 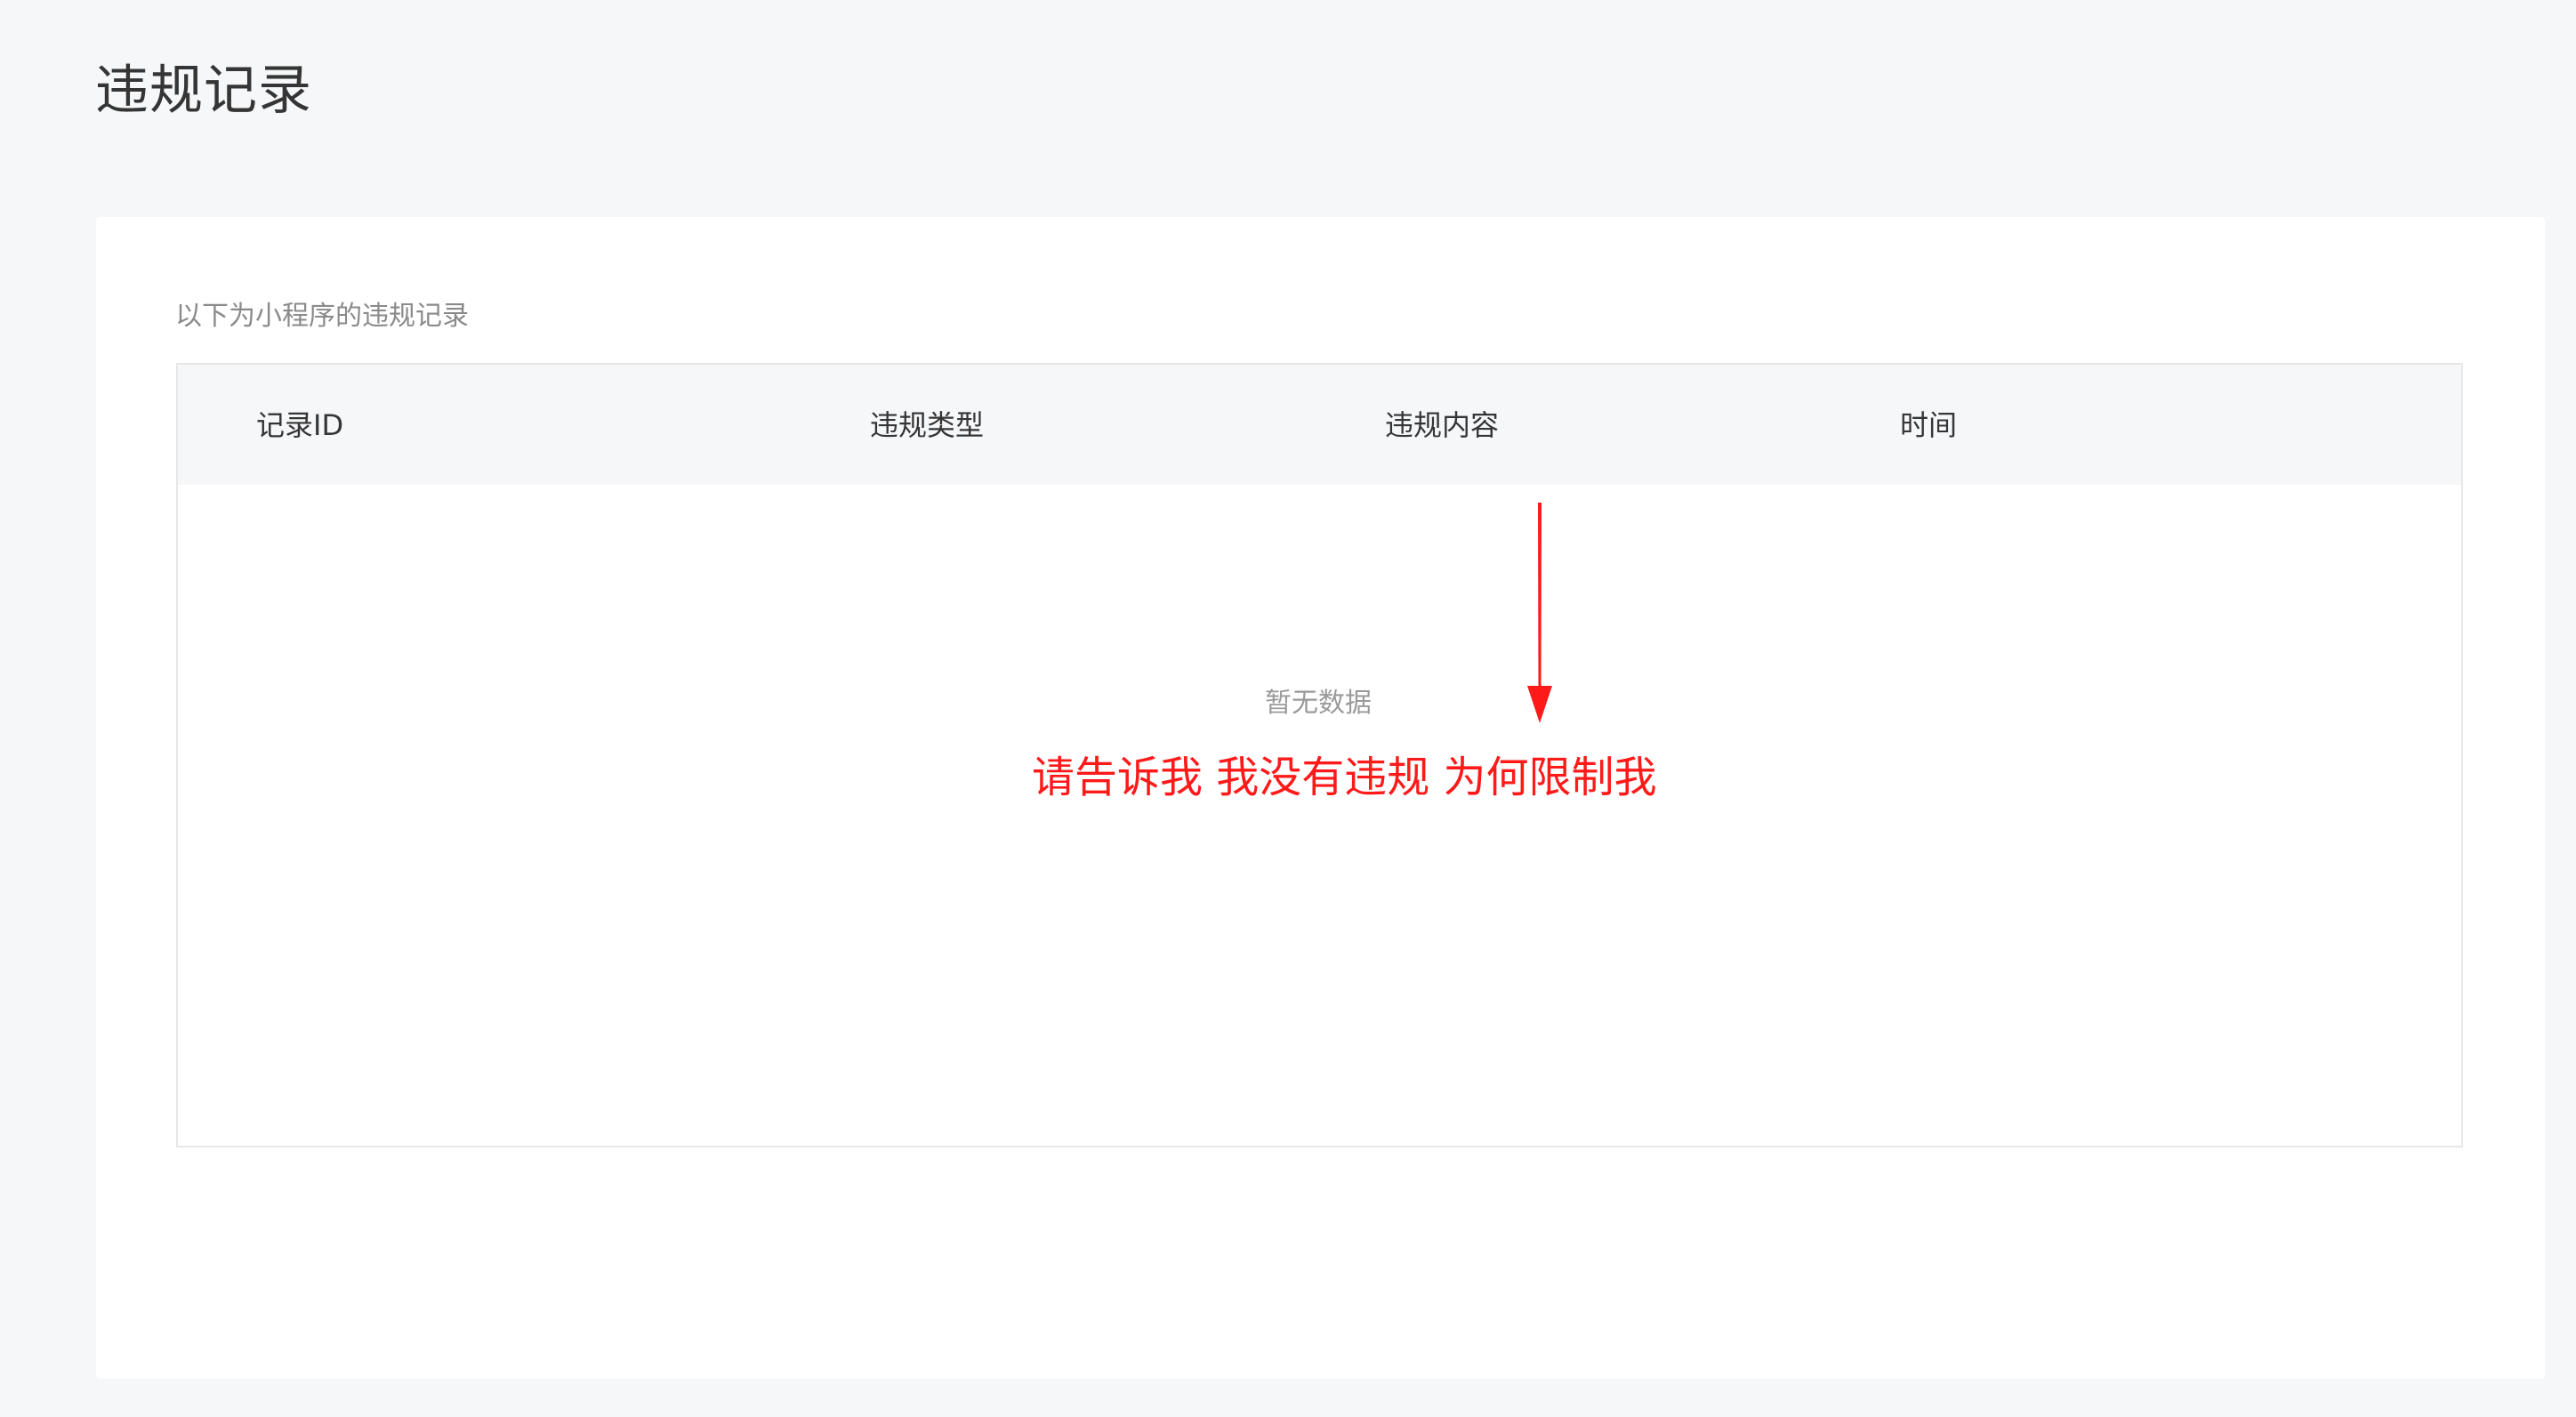 I want to click on column-header-violation-content: 违规内容, so click(x=1442, y=425).